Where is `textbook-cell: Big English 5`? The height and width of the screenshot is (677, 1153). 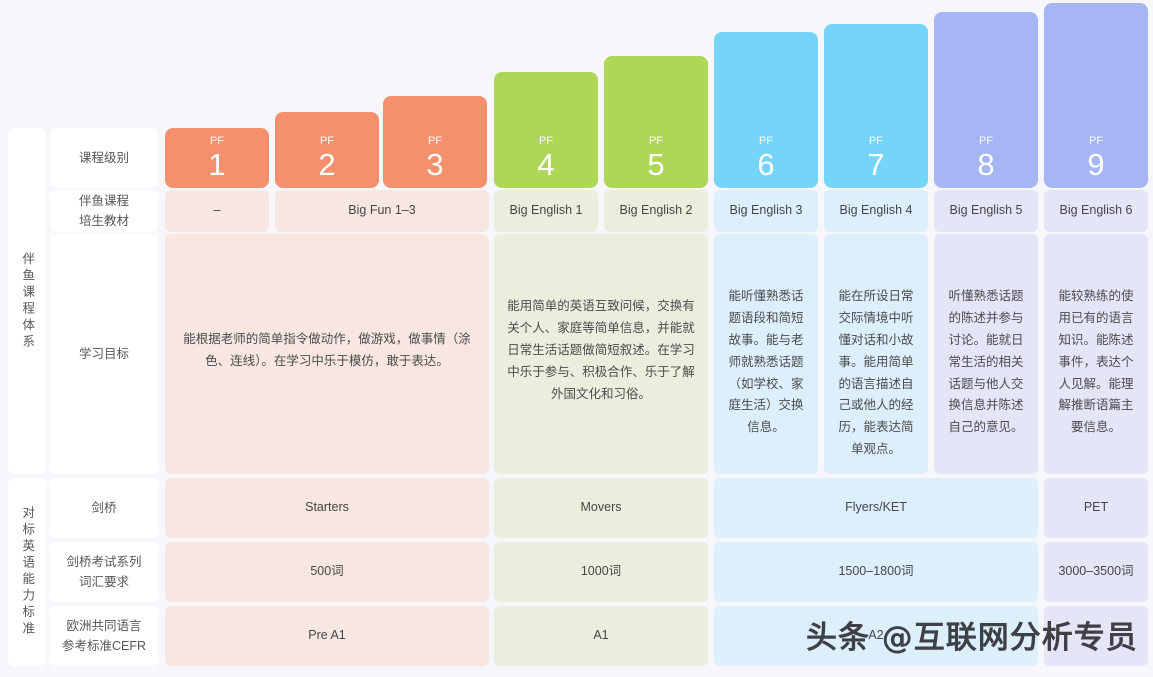
textbook-cell: Big English 5 is located at coordinates (986, 211).